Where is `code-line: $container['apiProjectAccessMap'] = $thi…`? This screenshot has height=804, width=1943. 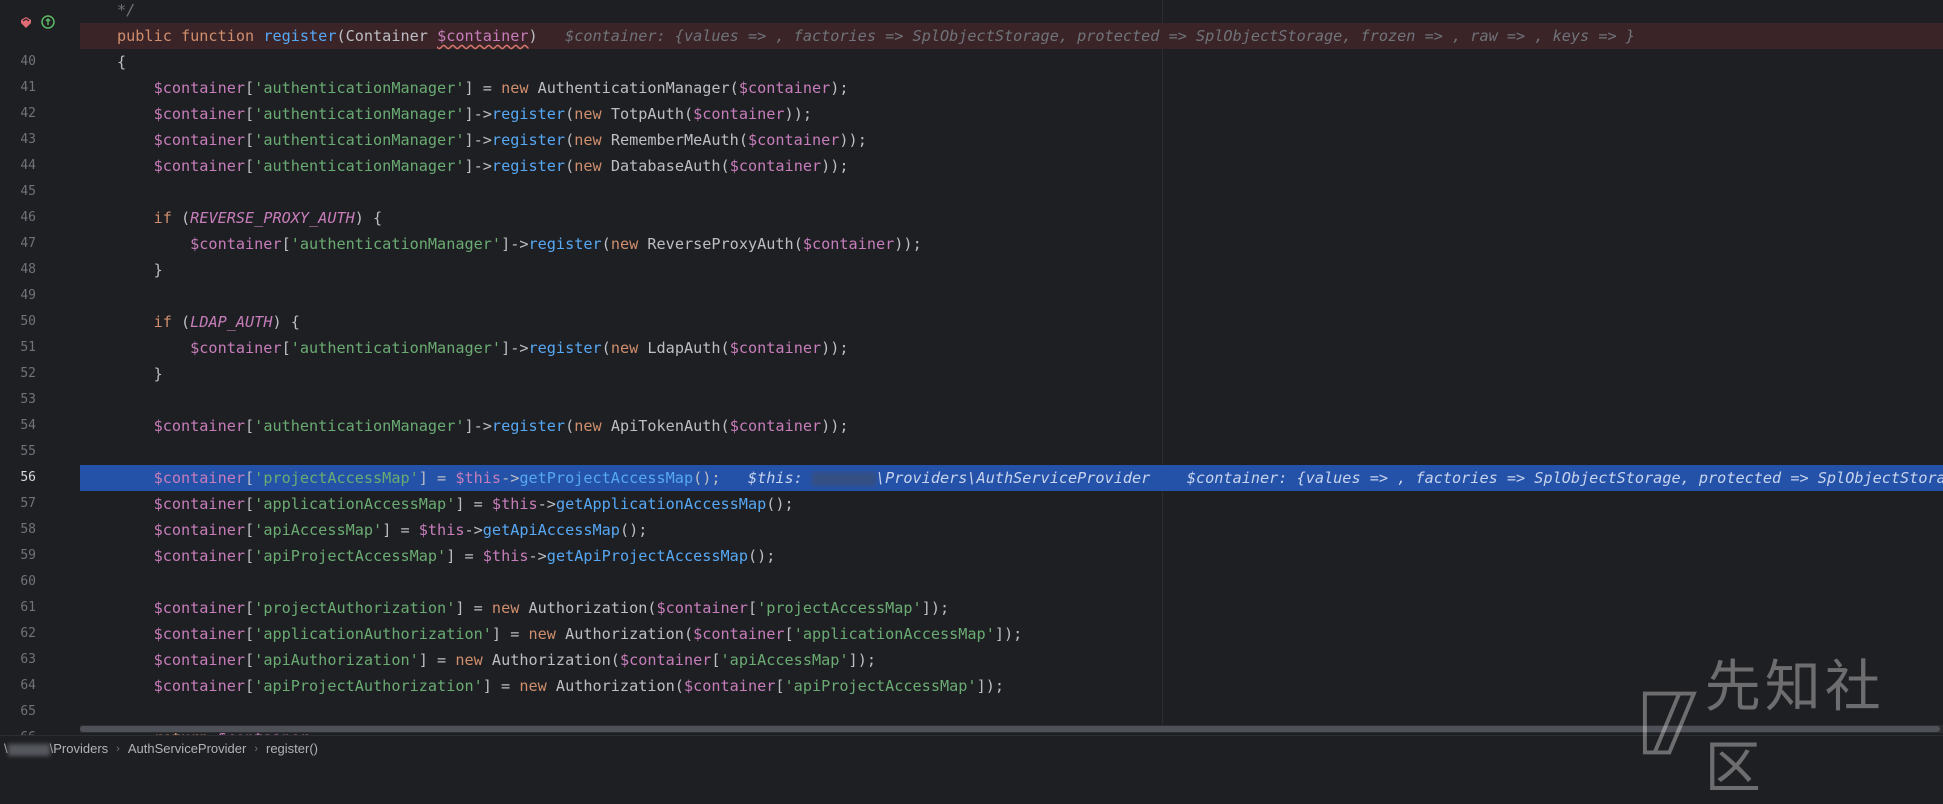 code-line: $container['apiProjectAccessMap'] = $thi… is located at coordinates (1011, 556).